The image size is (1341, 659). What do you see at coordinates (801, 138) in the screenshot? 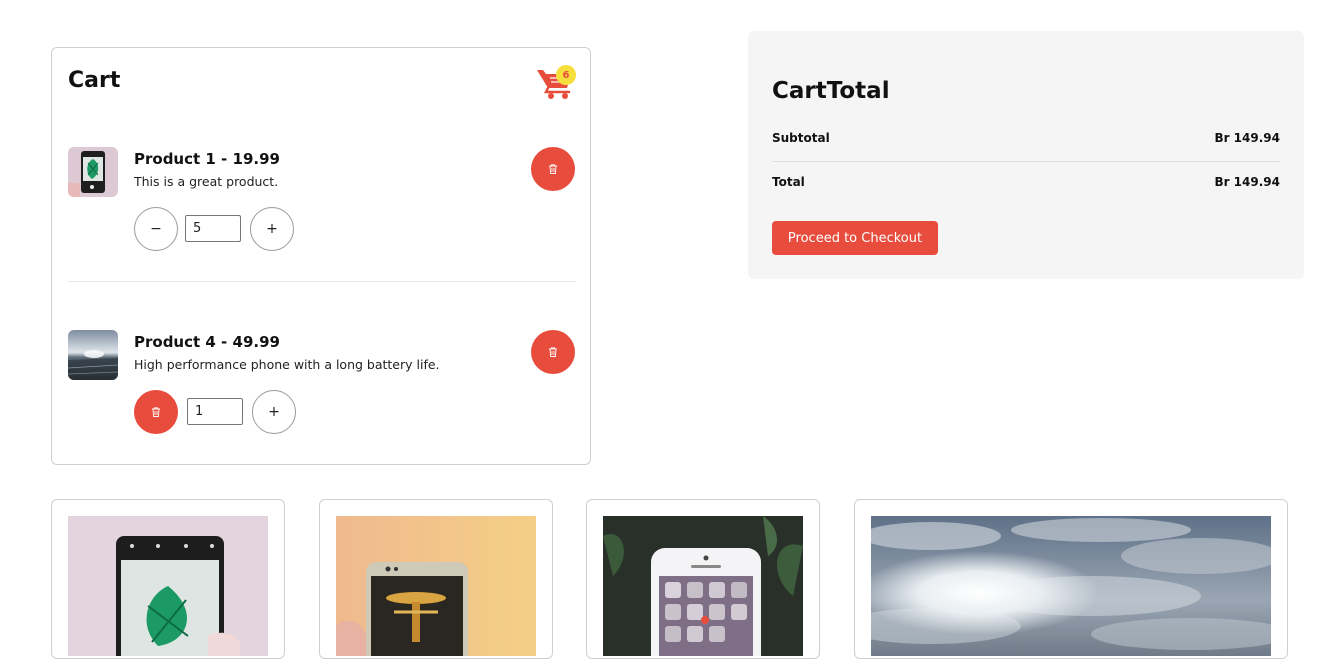
I see `subtotal-label: Subtotal` at bounding box center [801, 138].